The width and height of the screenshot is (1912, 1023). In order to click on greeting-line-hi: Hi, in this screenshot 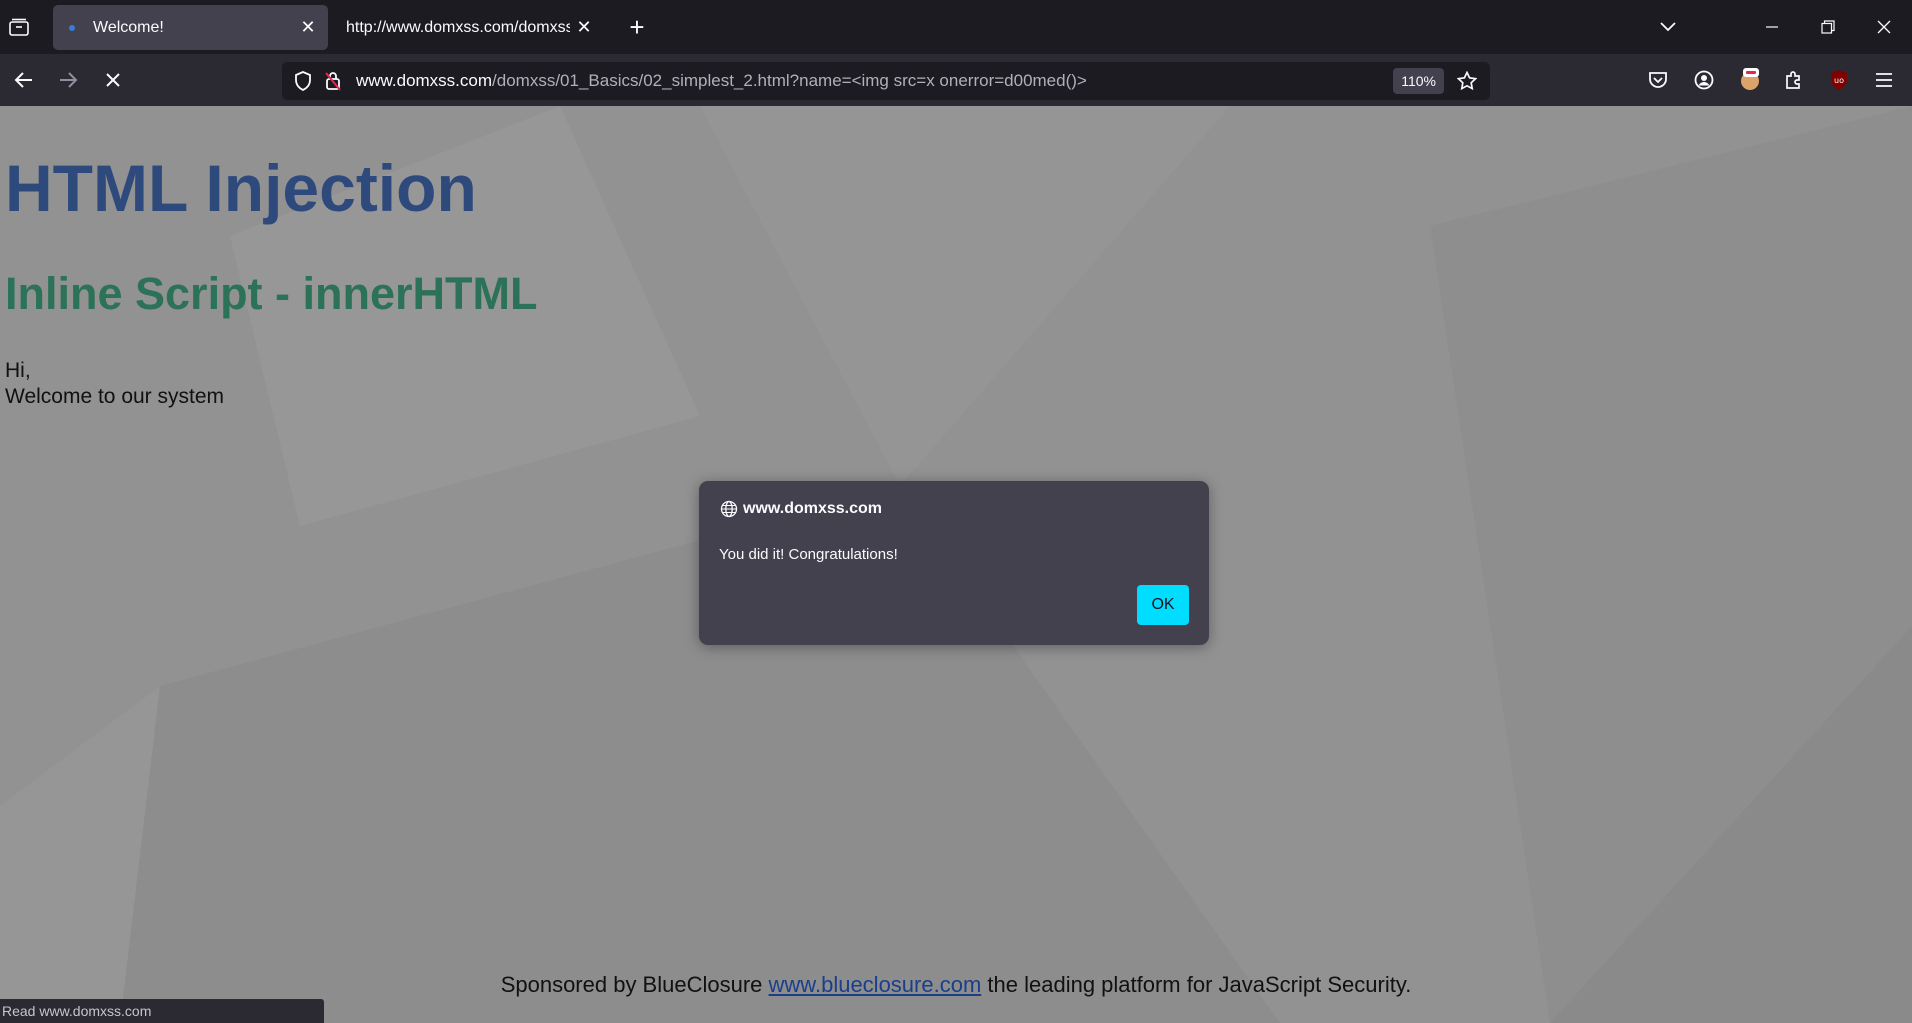, I will do `click(18, 370)`.